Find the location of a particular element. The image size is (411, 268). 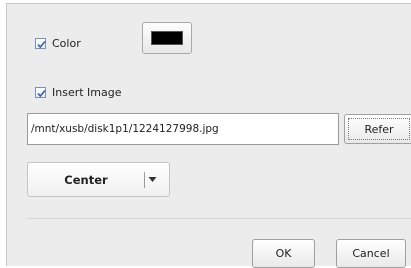

cancel-button: Cancel is located at coordinates (371, 253).